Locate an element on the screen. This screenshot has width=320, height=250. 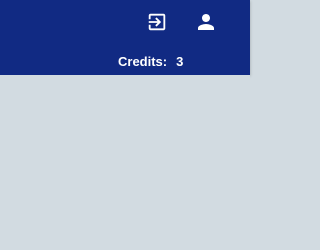
credits-label: Credits: is located at coordinates (143, 61).